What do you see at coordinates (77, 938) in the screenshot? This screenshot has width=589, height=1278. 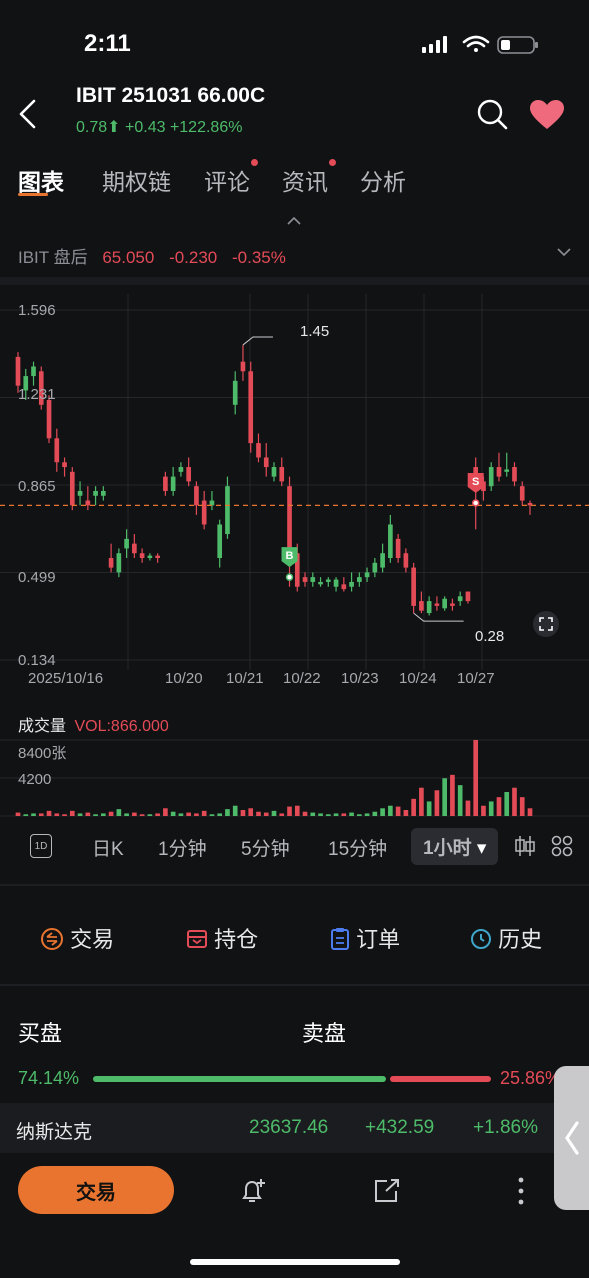 I see `trade-action: 交易` at bounding box center [77, 938].